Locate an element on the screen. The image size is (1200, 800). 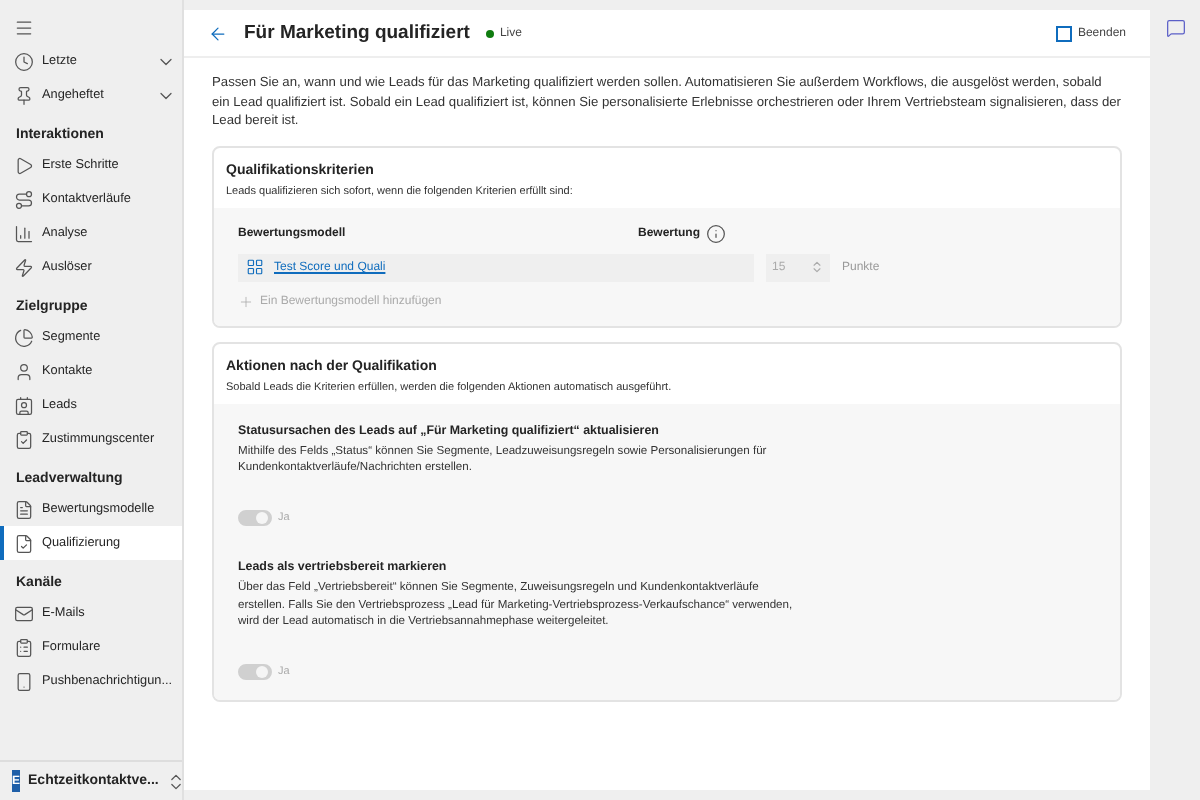
plus-icon is located at coordinates (246, 301).